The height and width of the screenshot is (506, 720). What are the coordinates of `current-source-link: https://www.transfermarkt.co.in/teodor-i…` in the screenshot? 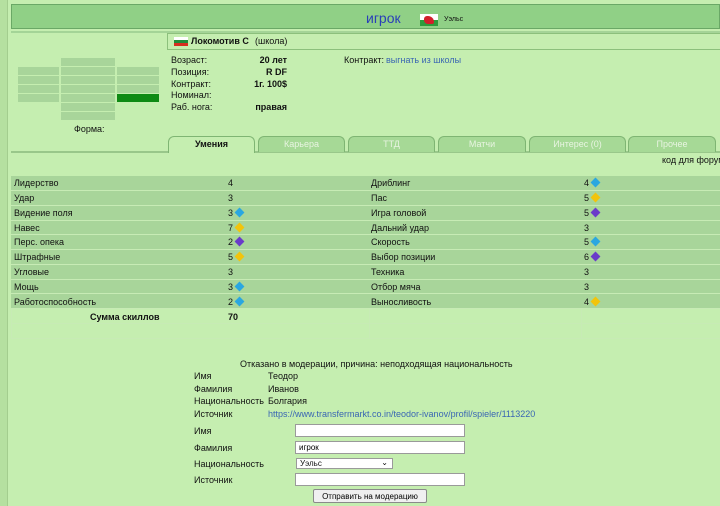 It's located at (401, 414).